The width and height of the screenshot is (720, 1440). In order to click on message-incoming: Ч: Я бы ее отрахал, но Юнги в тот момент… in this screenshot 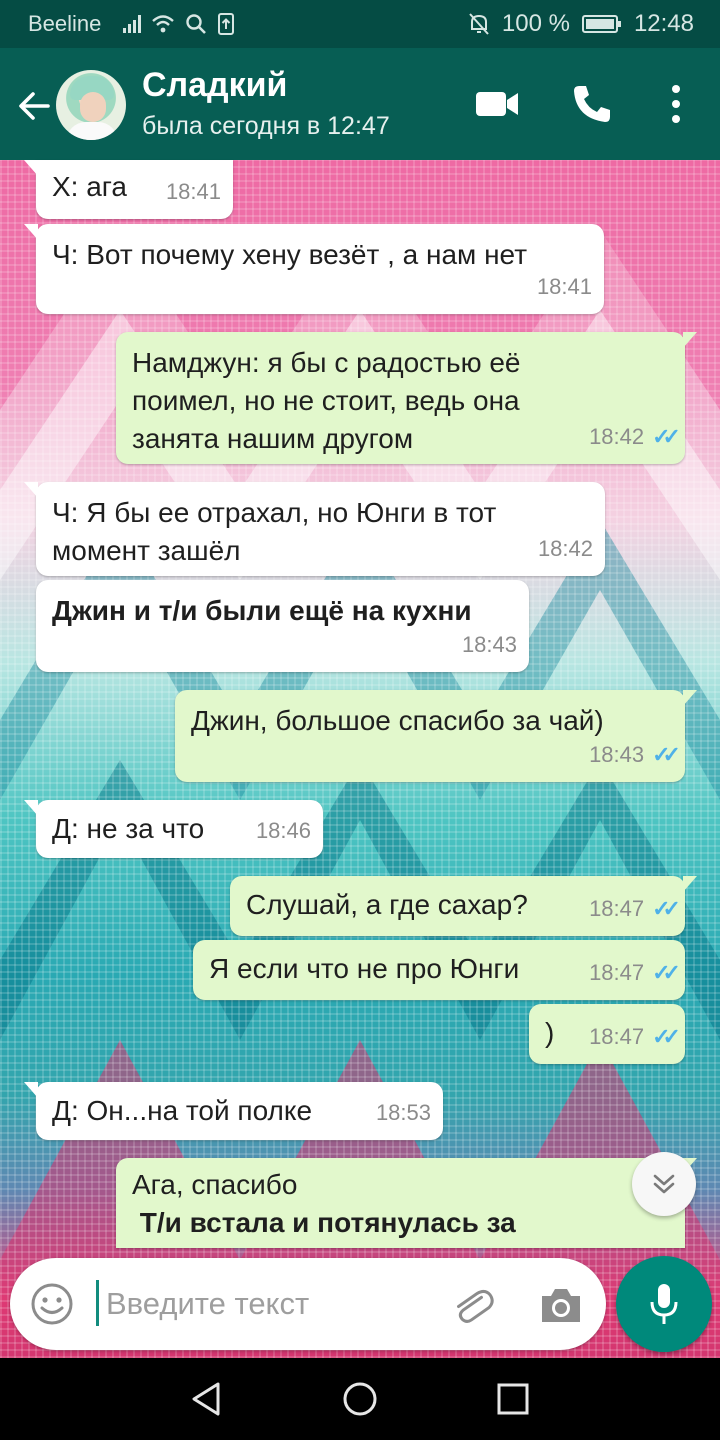, I will do `click(314, 529)`.